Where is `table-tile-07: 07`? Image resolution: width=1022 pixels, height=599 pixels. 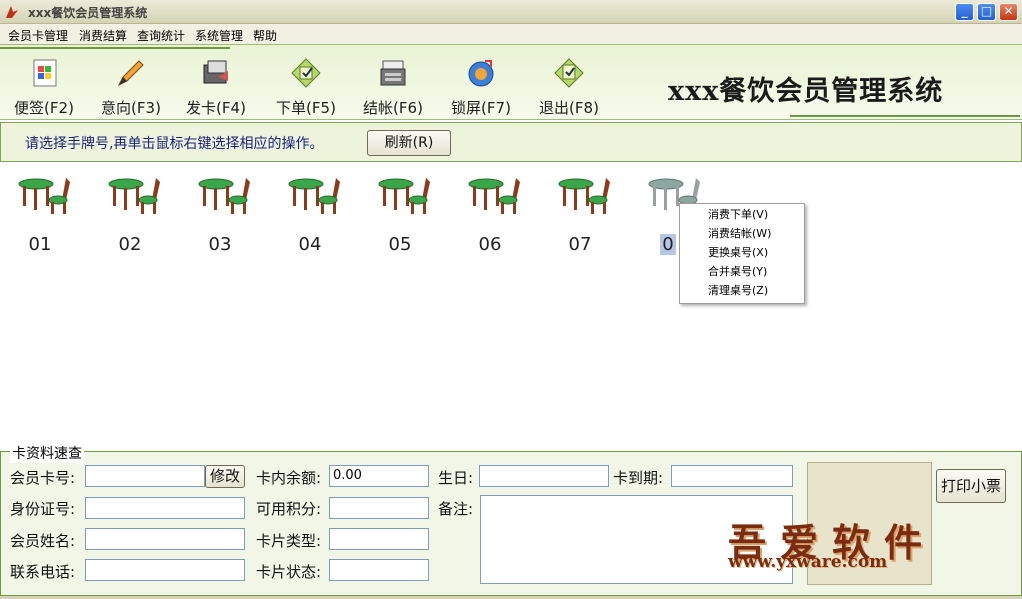
table-tile-07: 07 is located at coordinates (585, 216).